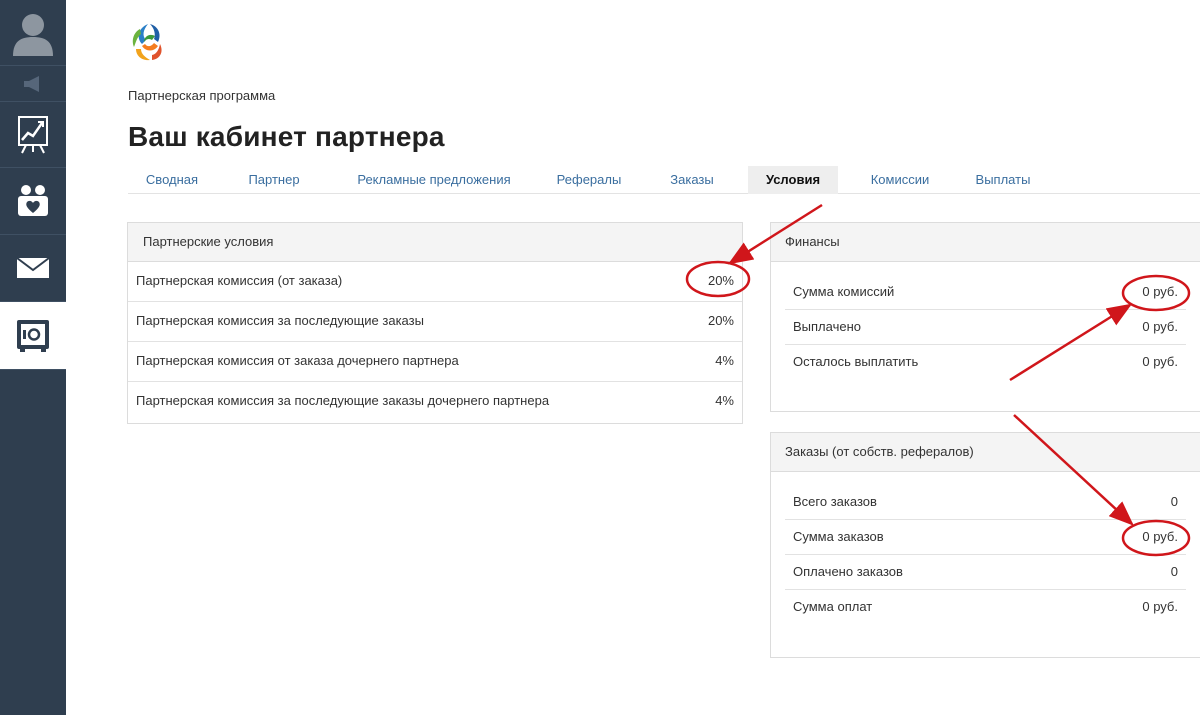  I want to click on table-row: Оплачено заказов 0, so click(985, 572).